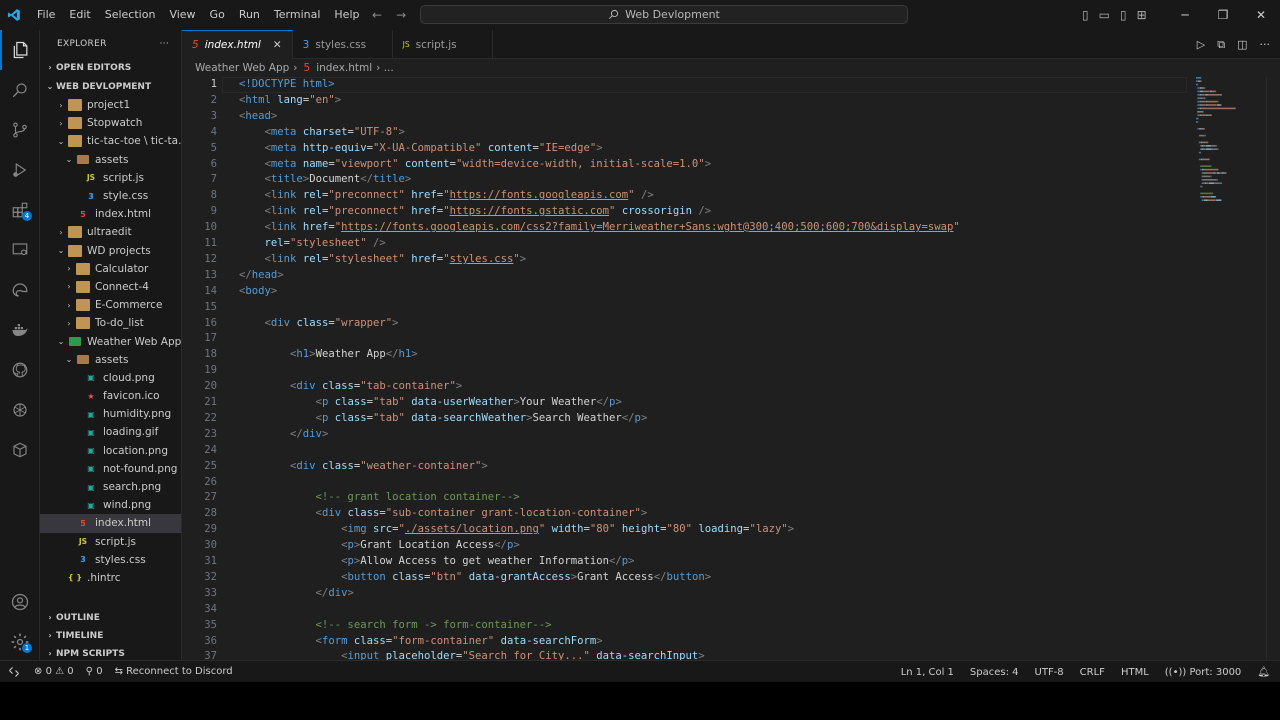 The image size is (1280, 720). I want to click on indentation: Spaces: 4, so click(994, 672).